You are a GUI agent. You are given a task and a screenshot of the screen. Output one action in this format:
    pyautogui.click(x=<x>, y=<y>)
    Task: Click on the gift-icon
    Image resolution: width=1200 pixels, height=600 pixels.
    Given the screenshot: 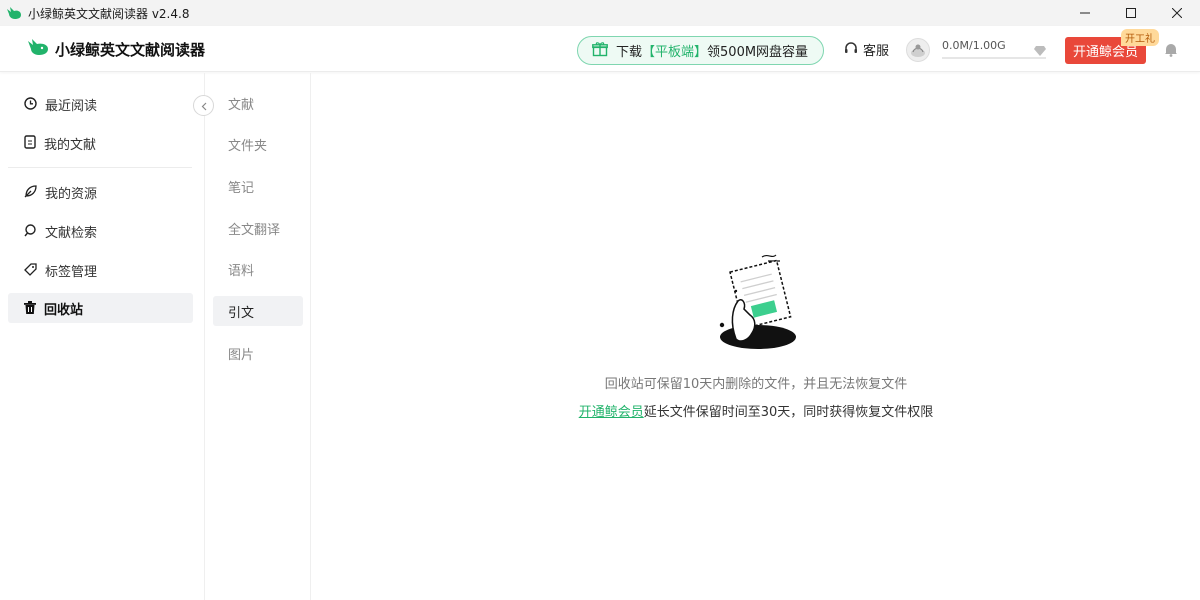 What is the action you would take?
    pyautogui.click(x=600, y=51)
    